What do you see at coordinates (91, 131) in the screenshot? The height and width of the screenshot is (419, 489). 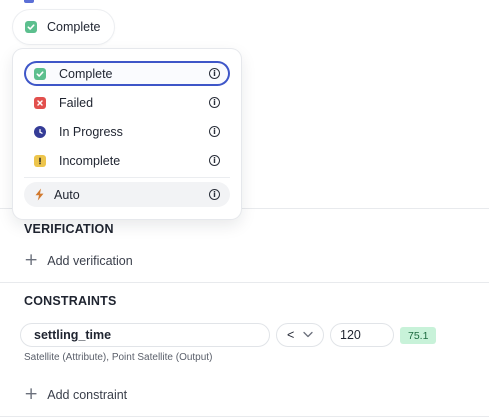 I see `menu-item-label: In Progress` at bounding box center [91, 131].